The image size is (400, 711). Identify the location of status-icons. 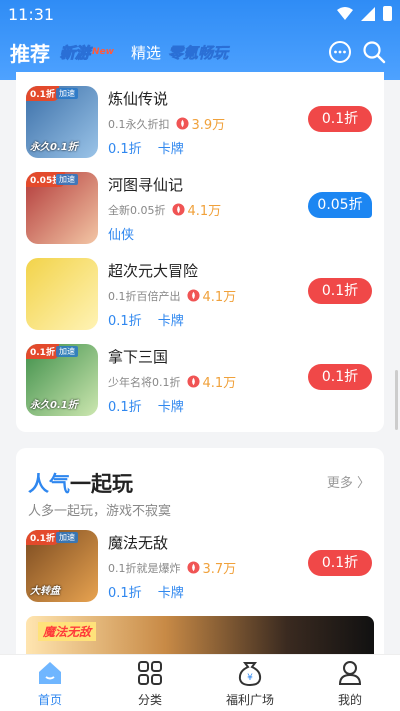
(364, 13).